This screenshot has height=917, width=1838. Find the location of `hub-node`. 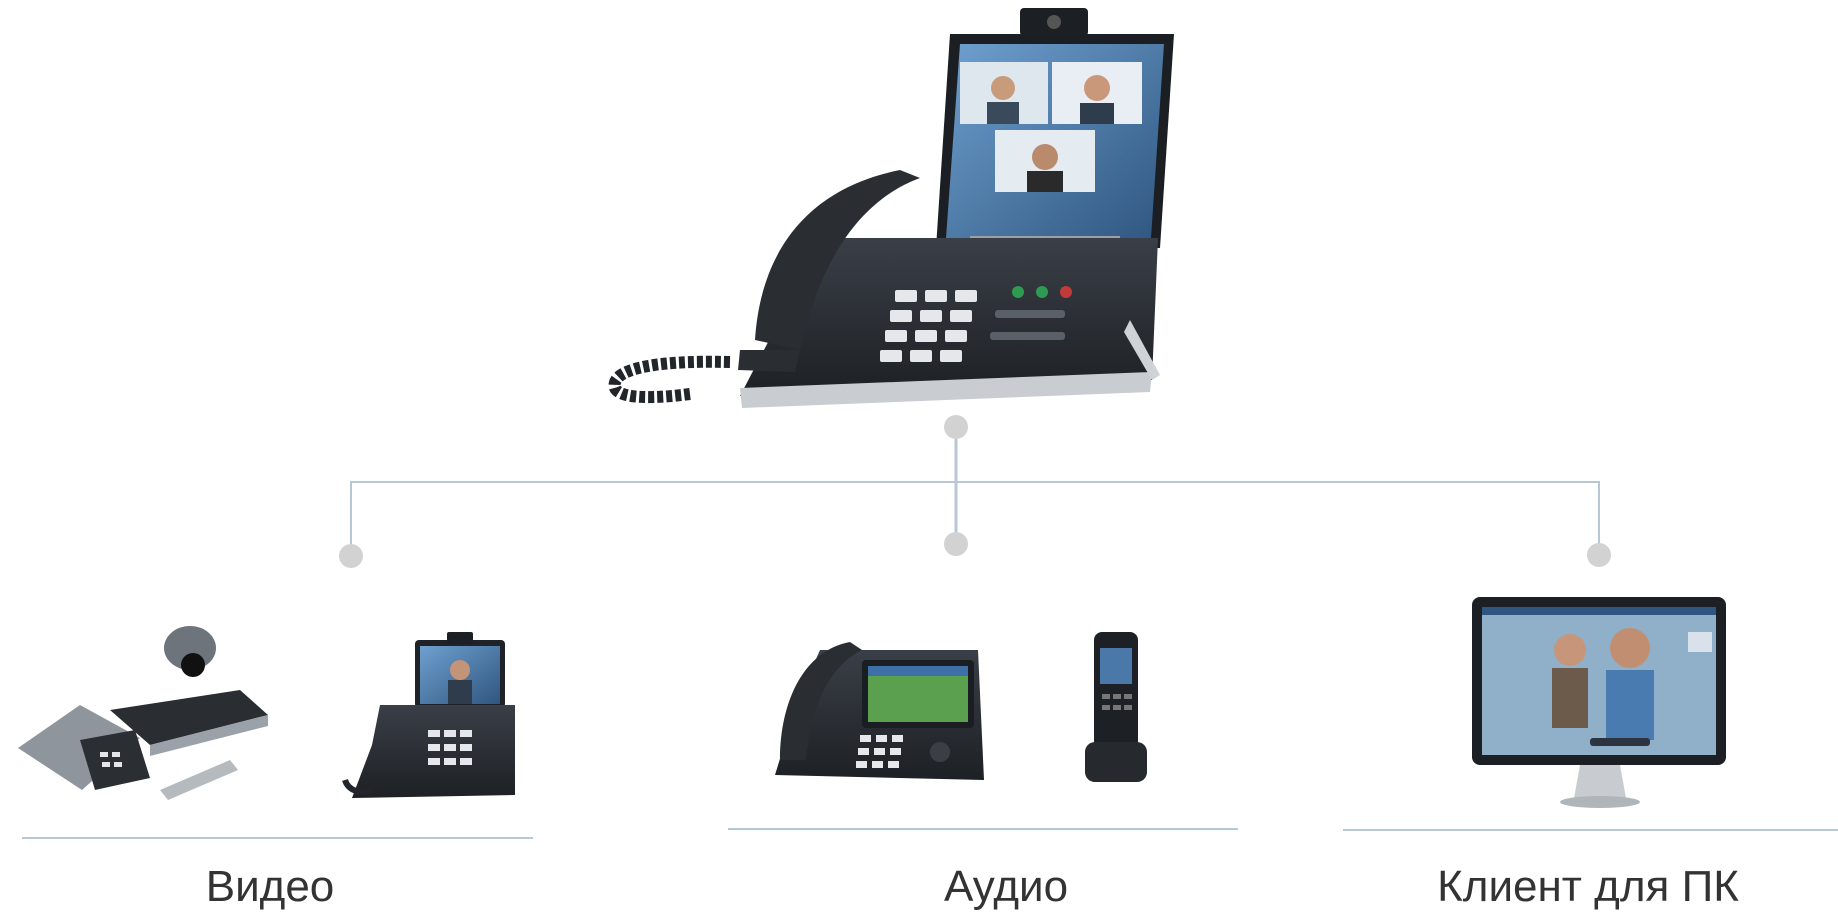

hub-node is located at coordinates (956, 427).